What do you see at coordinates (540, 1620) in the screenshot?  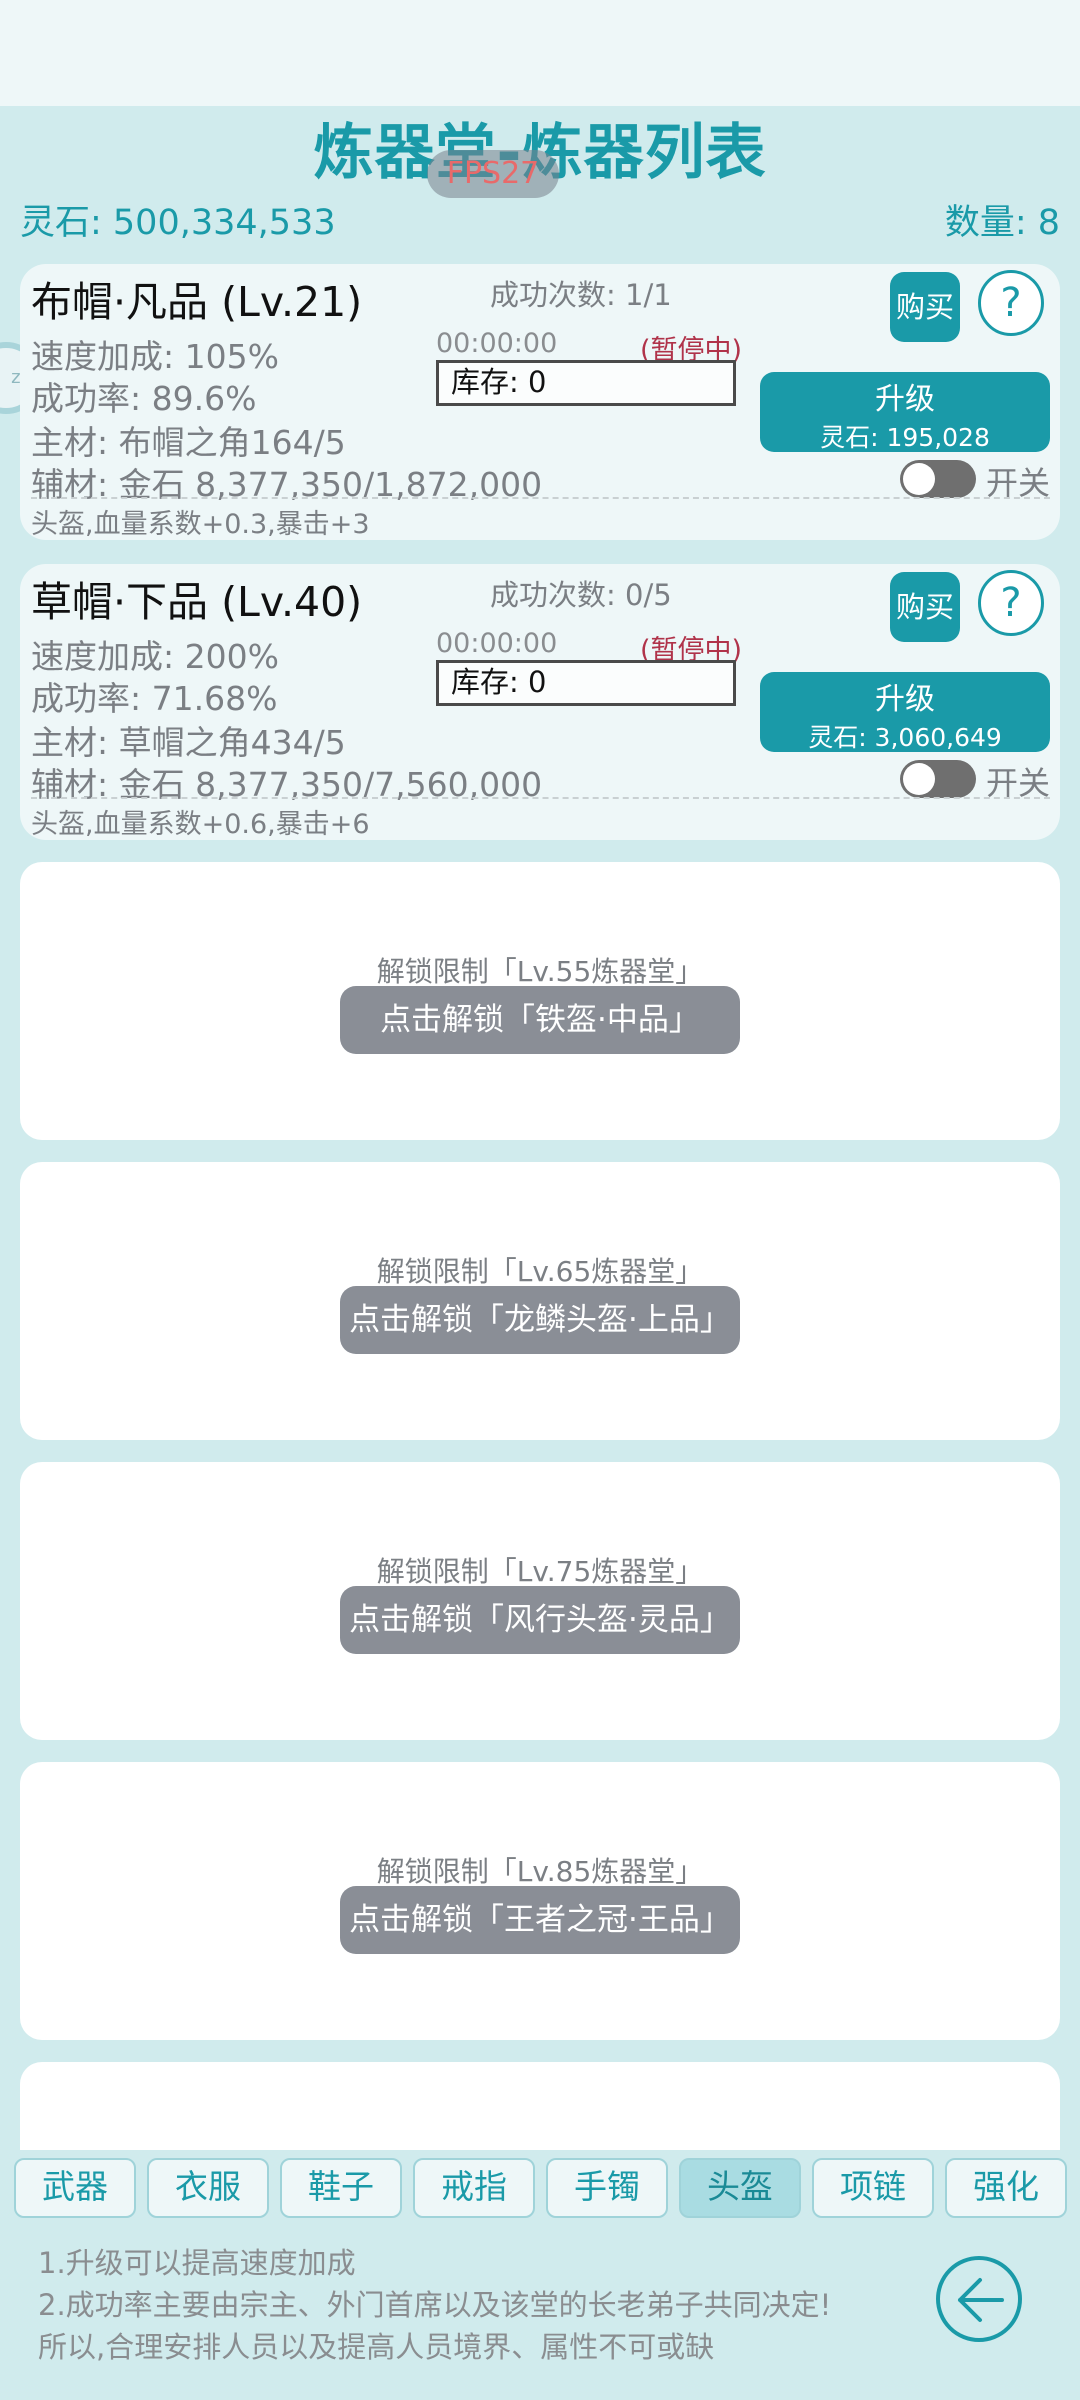 I see `unlock-button: 点击解锁「风行头盔·灵品」` at bounding box center [540, 1620].